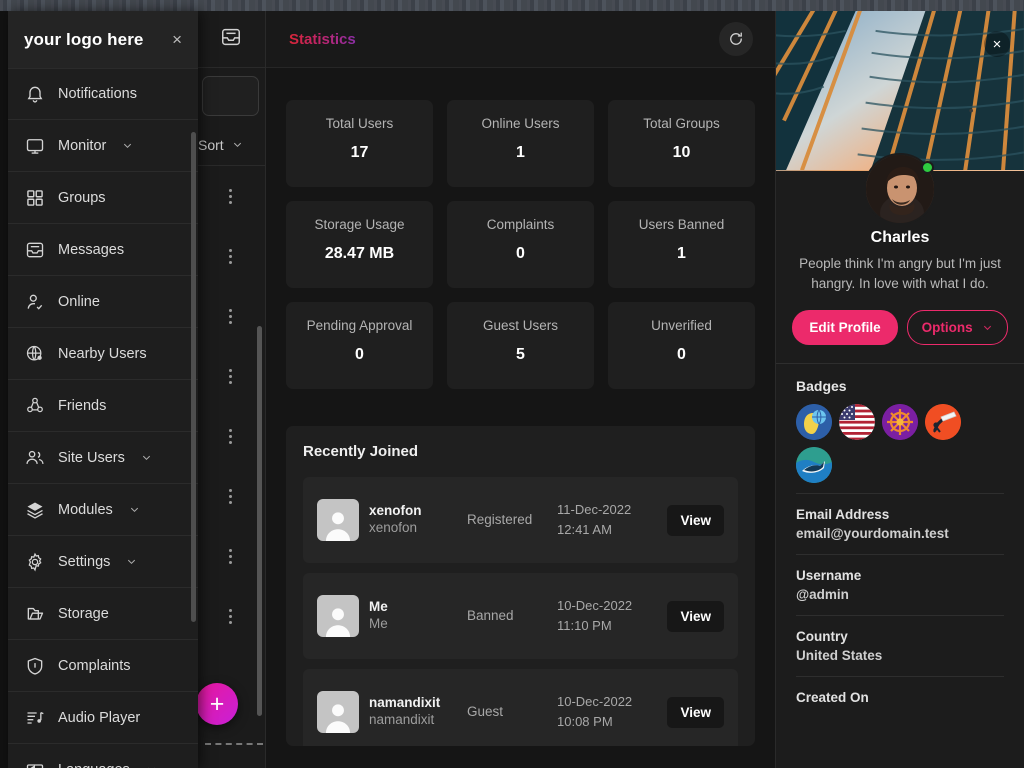 Image resolution: width=1024 pixels, height=768 pixels. What do you see at coordinates (103, 354) in the screenshot?
I see `sidebar-item-nearby-users: Nearby Users` at bounding box center [103, 354].